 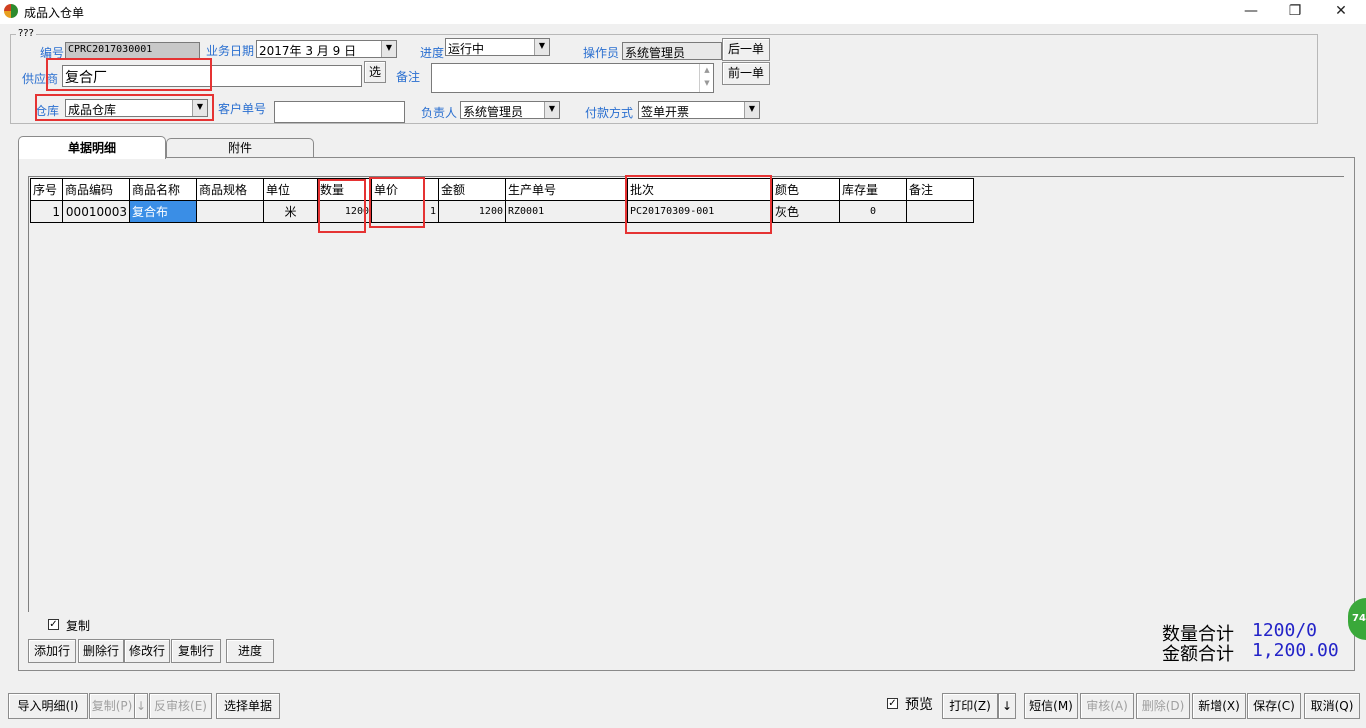 What do you see at coordinates (472, 189) in the screenshot?
I see `col-header: 金额` at bounding box center [472, 189].